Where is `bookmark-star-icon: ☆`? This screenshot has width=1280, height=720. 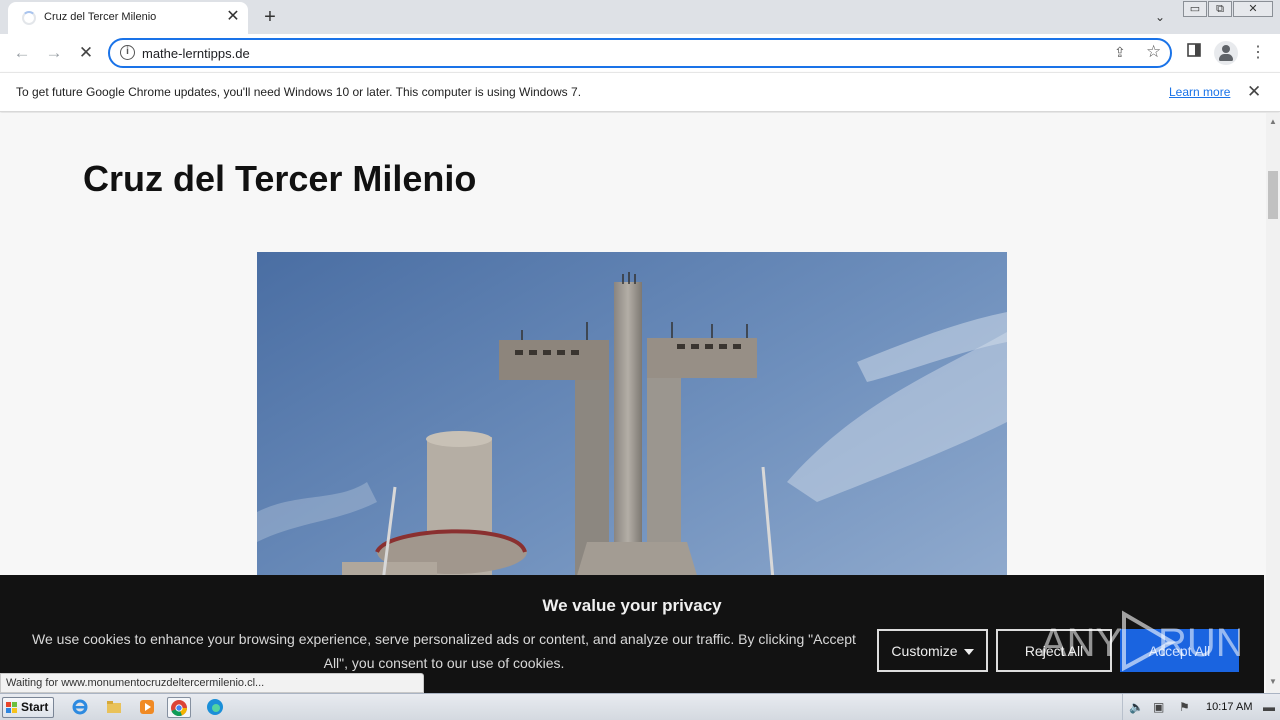
bookmark-star-icon: ☆ is located at coordinates (1153, 52).